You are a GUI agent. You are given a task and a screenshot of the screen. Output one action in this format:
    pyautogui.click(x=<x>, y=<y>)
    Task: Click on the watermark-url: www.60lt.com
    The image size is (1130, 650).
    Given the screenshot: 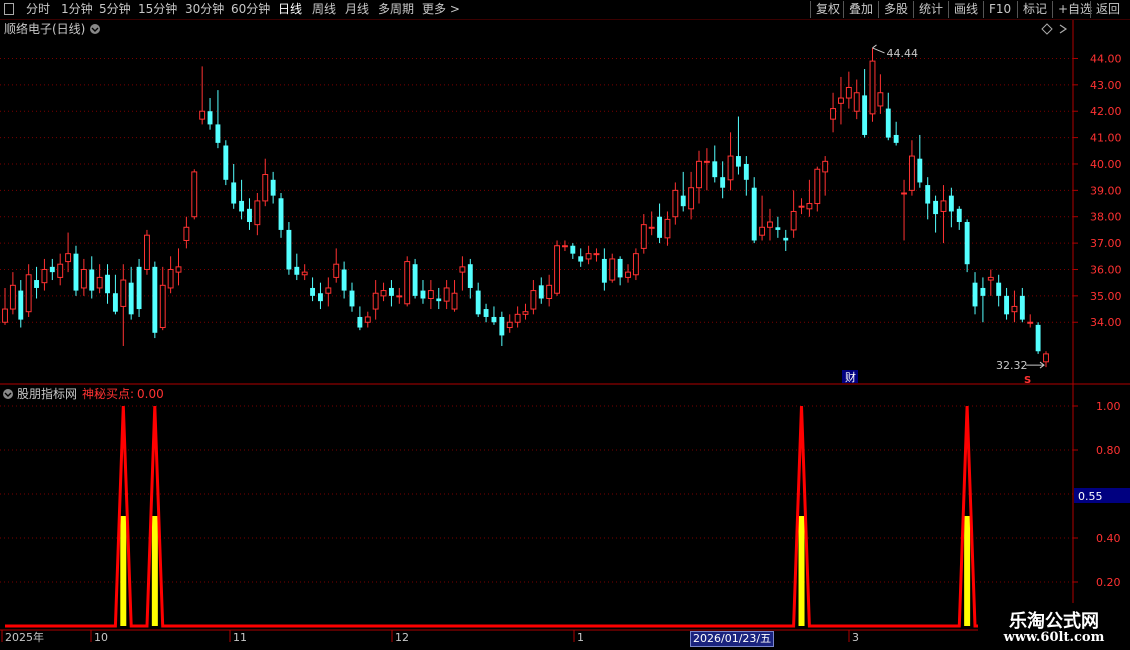 What is the action you would take?
    pyautogui.click(x=1054, y=637)
    